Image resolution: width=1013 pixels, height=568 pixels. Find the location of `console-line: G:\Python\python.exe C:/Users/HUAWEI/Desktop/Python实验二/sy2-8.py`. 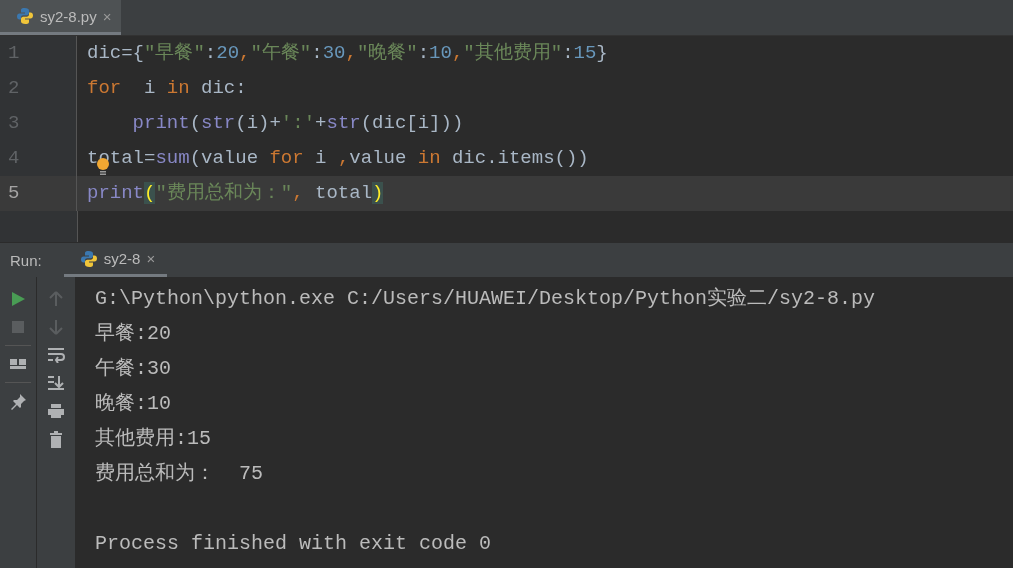

console-line: G:\Python\python.exe C:/Users/HUAWEI/Desktop/Python实验二/sy2-8.py is located at coordinates (486, 299).